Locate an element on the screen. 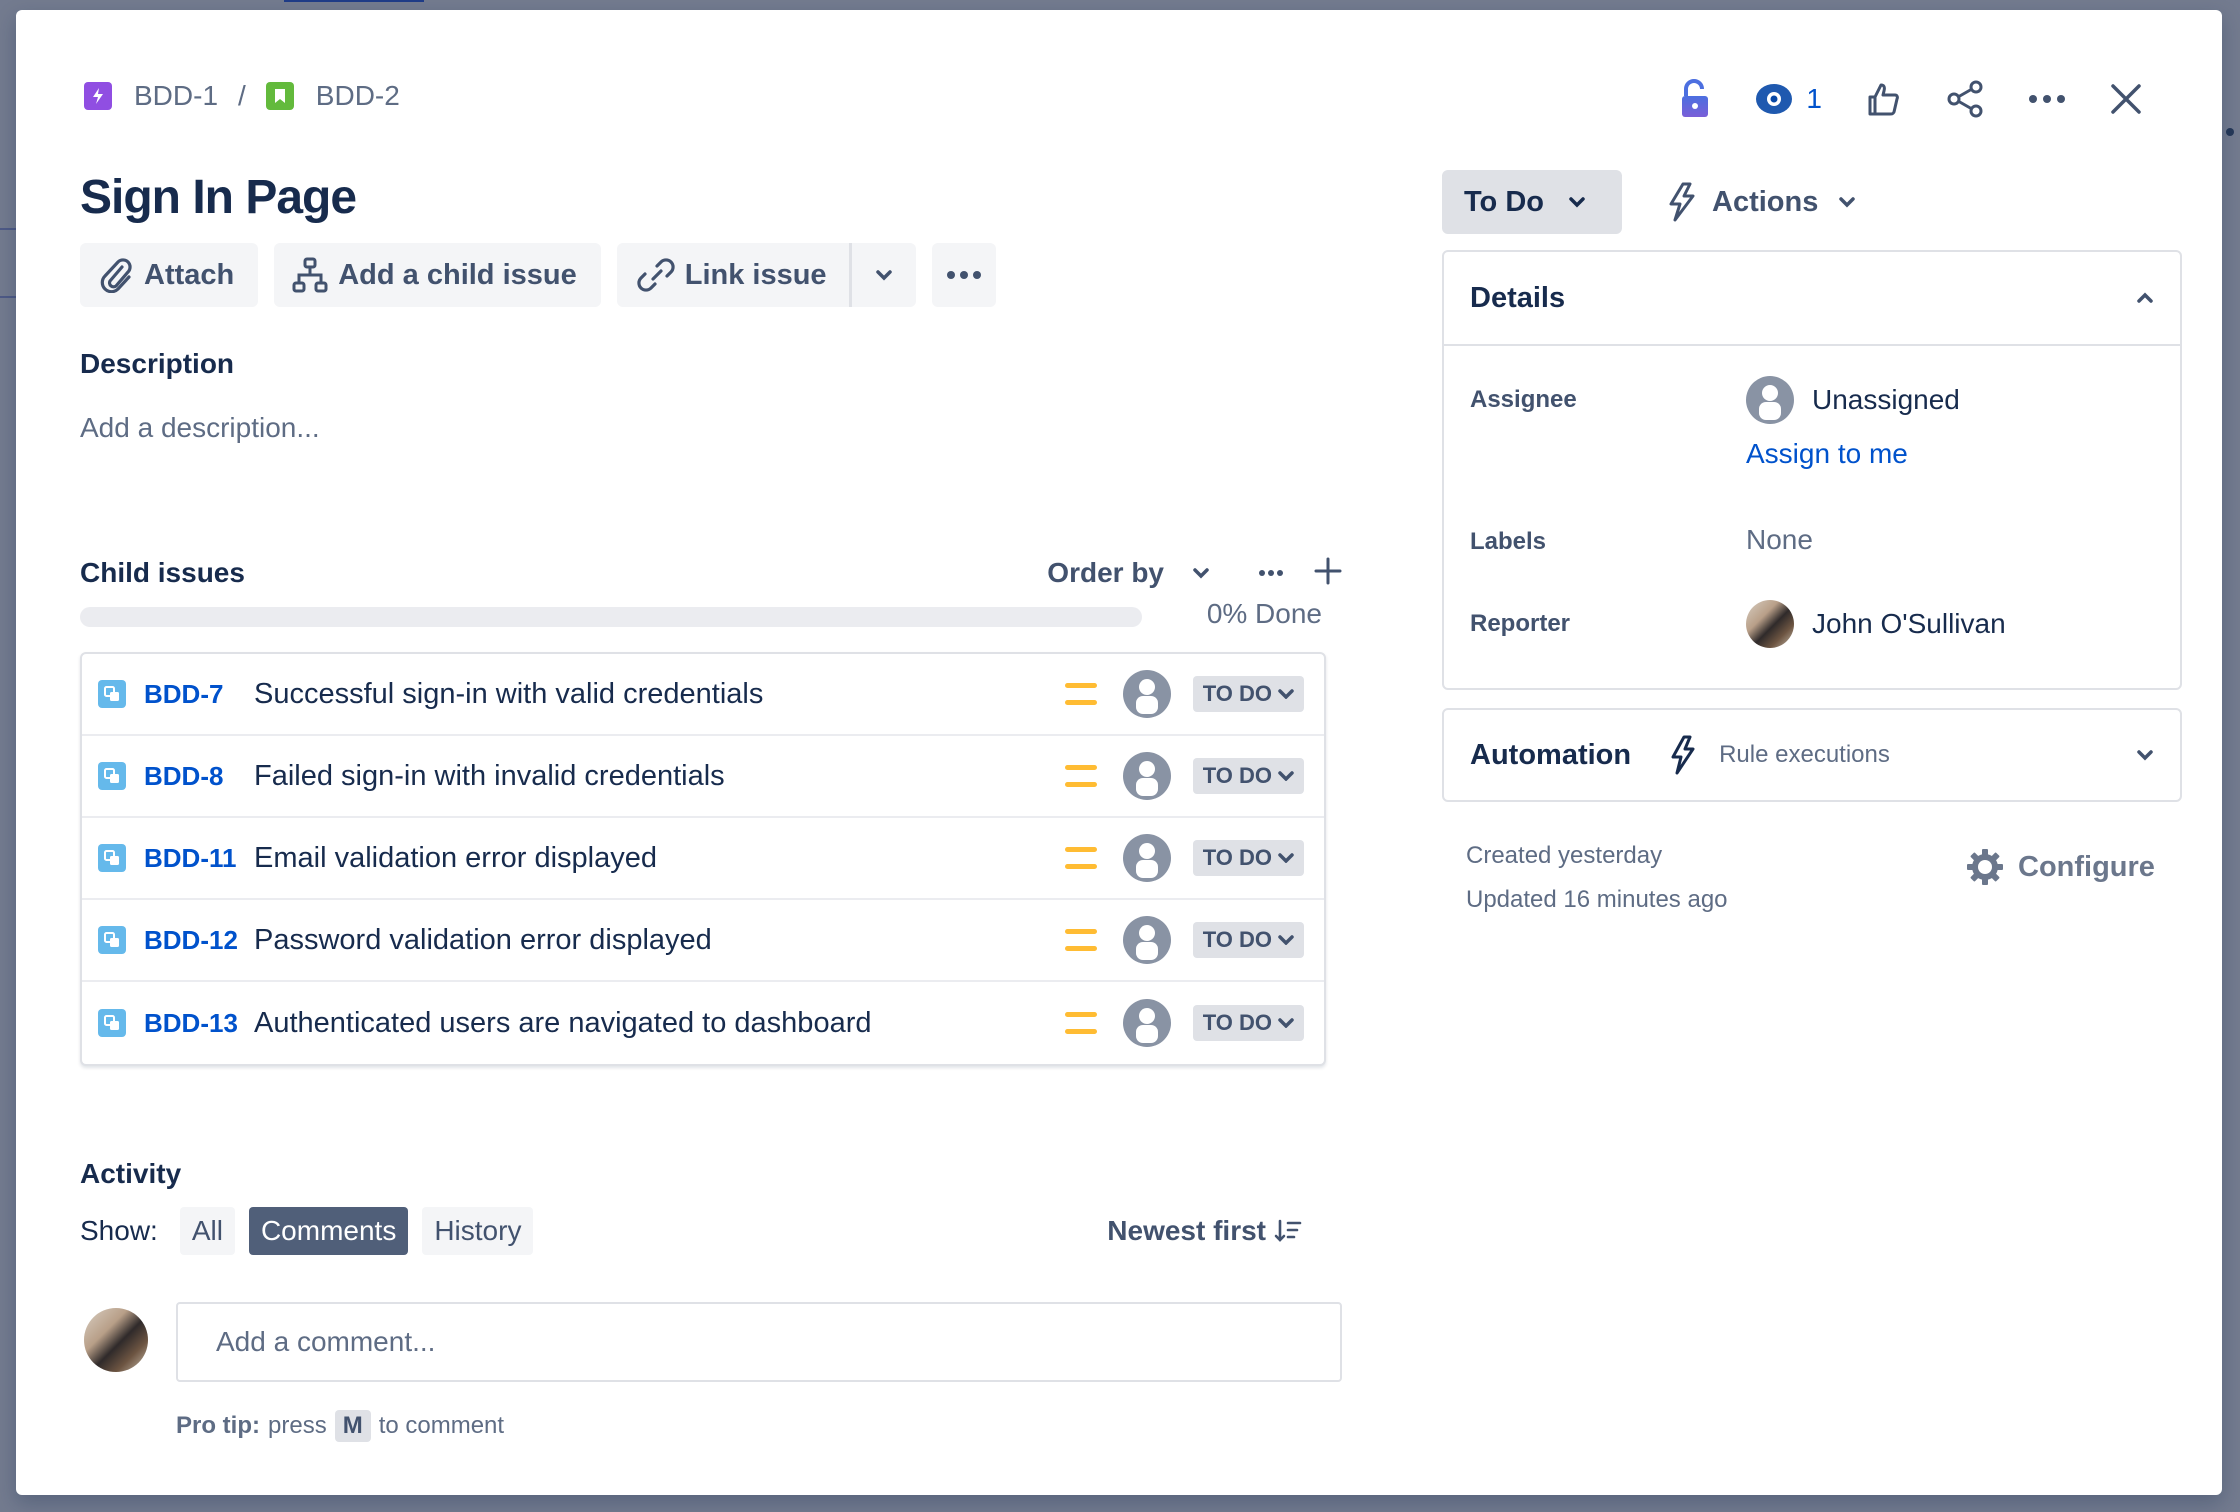 This screenshot has width=2240, height=1512. reporter-value: John O'Sullivan is located at coordinates (1876, 624).